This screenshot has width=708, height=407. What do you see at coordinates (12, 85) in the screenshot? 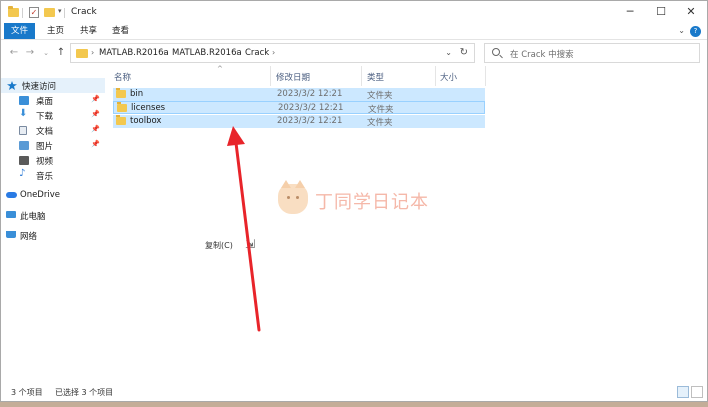
I see `star-icon` at bounding box center [12, 85].